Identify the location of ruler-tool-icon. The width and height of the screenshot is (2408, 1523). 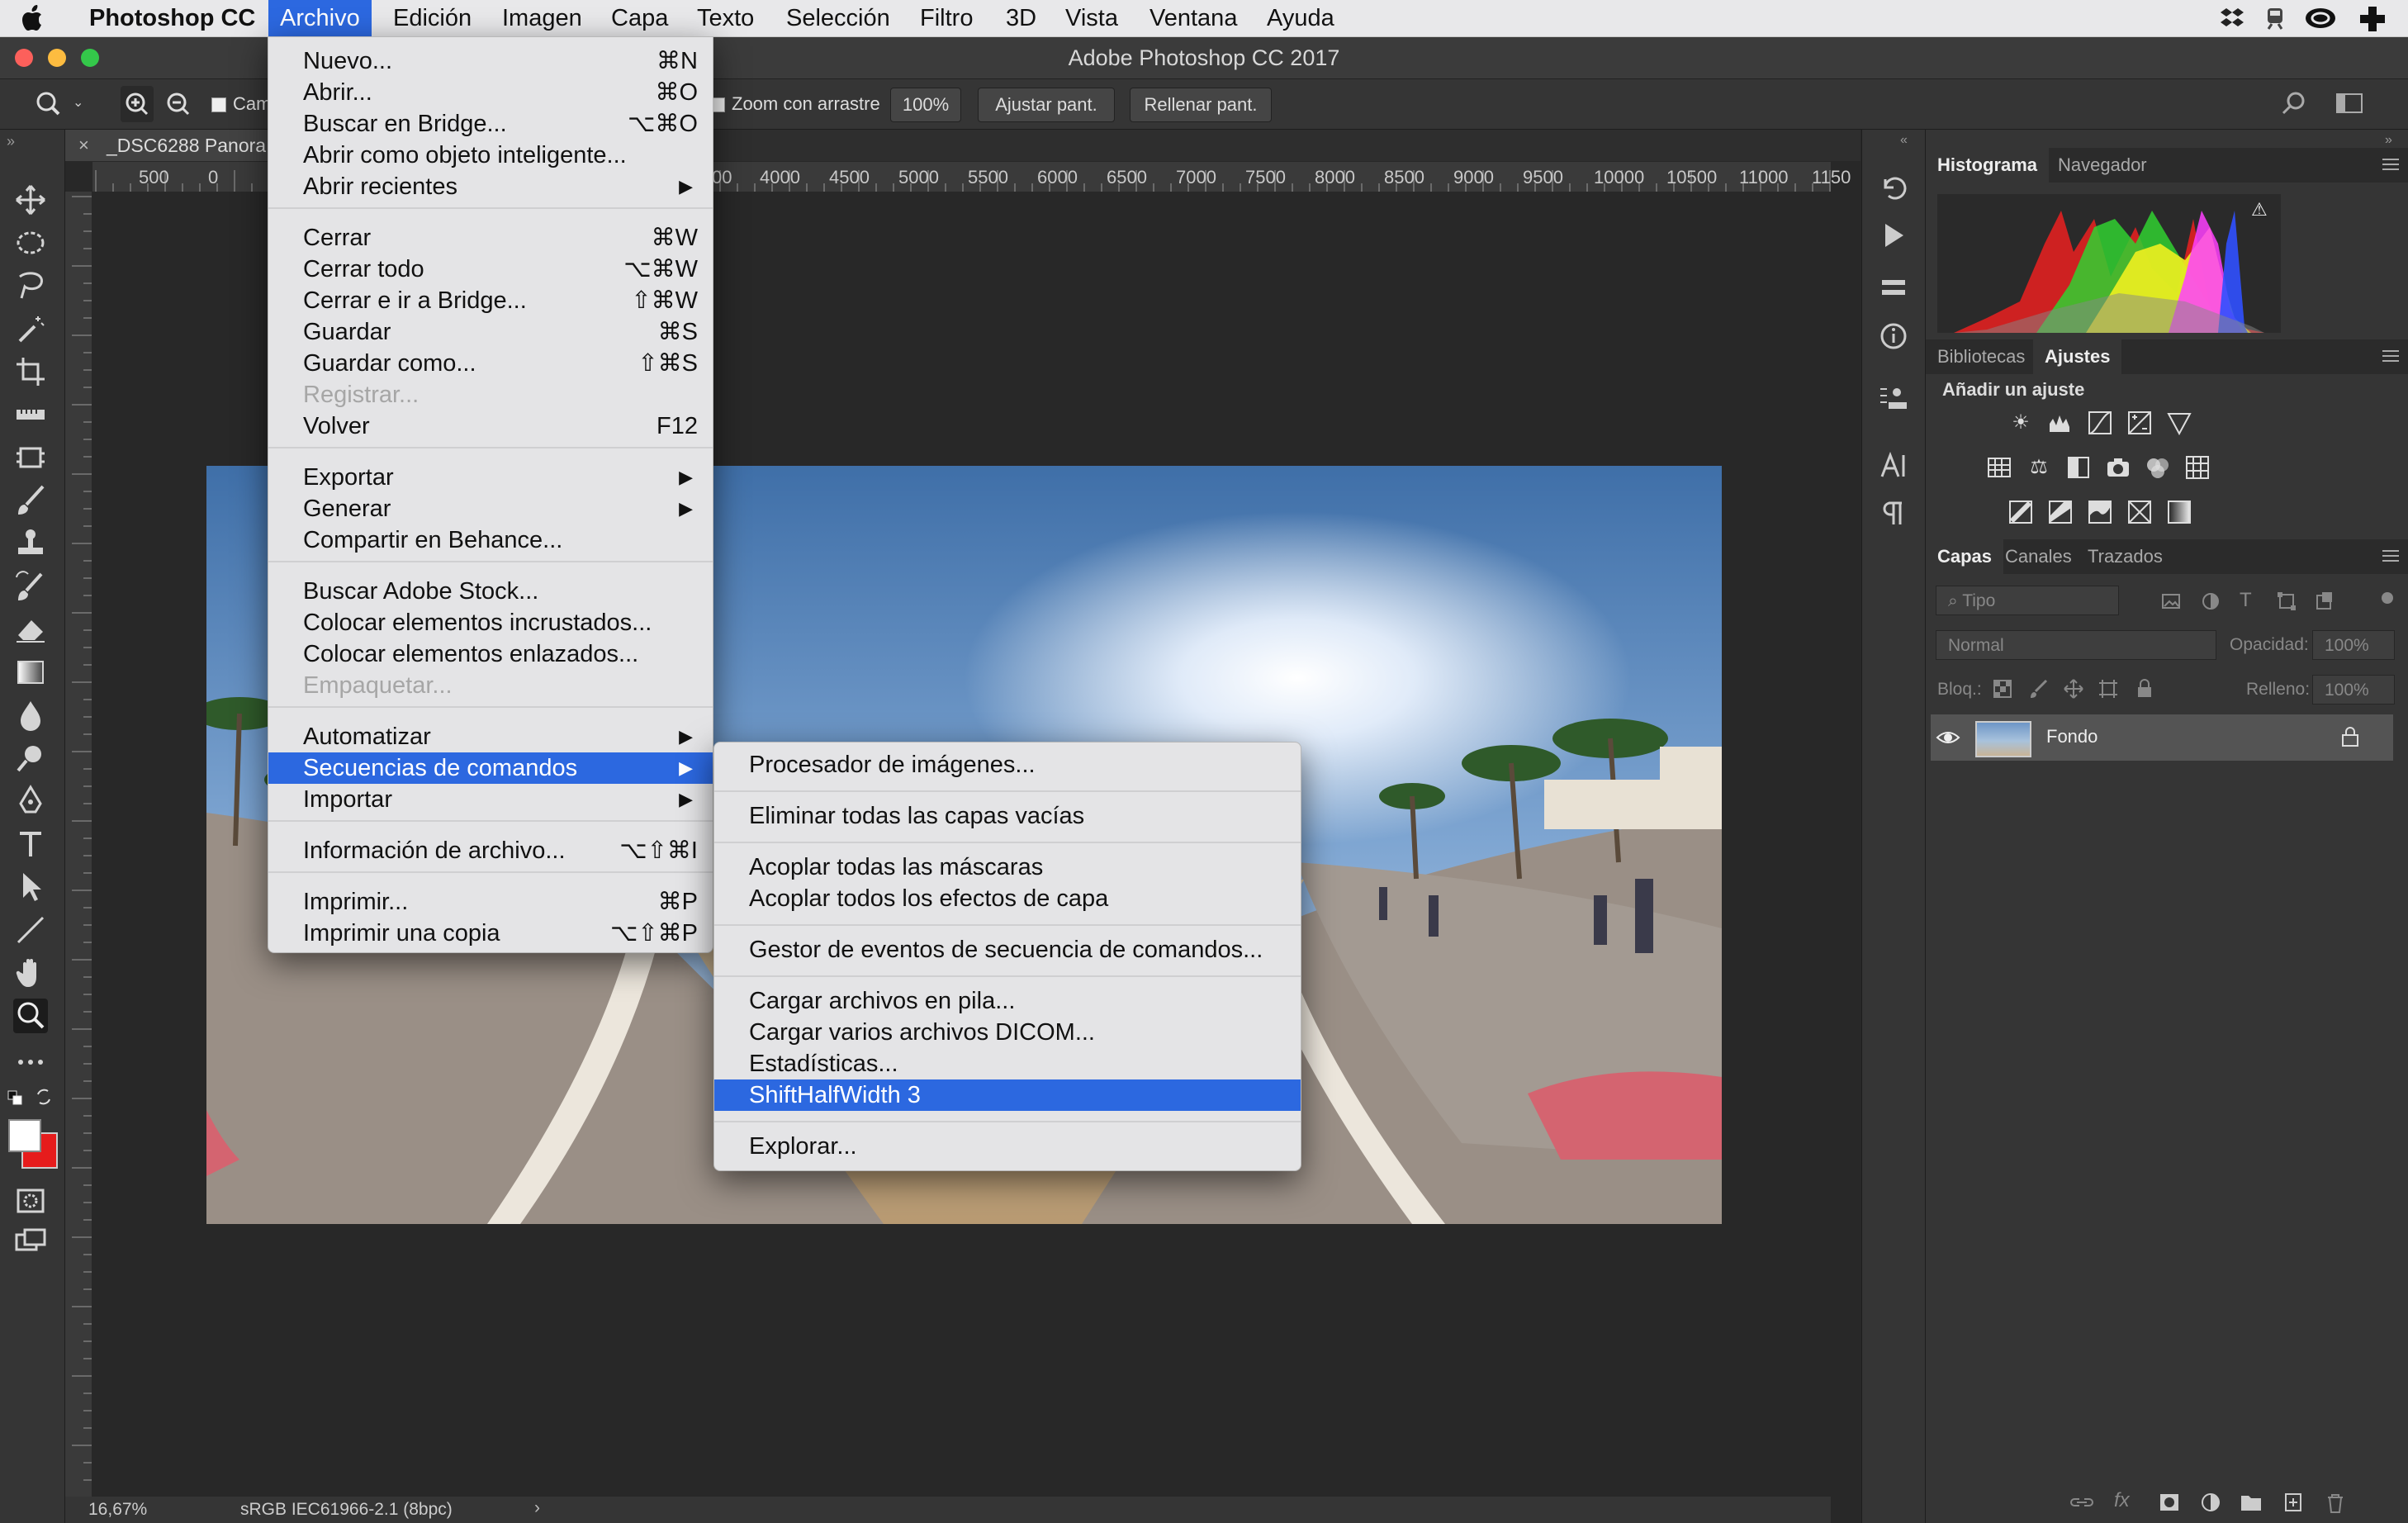
(31, 414).